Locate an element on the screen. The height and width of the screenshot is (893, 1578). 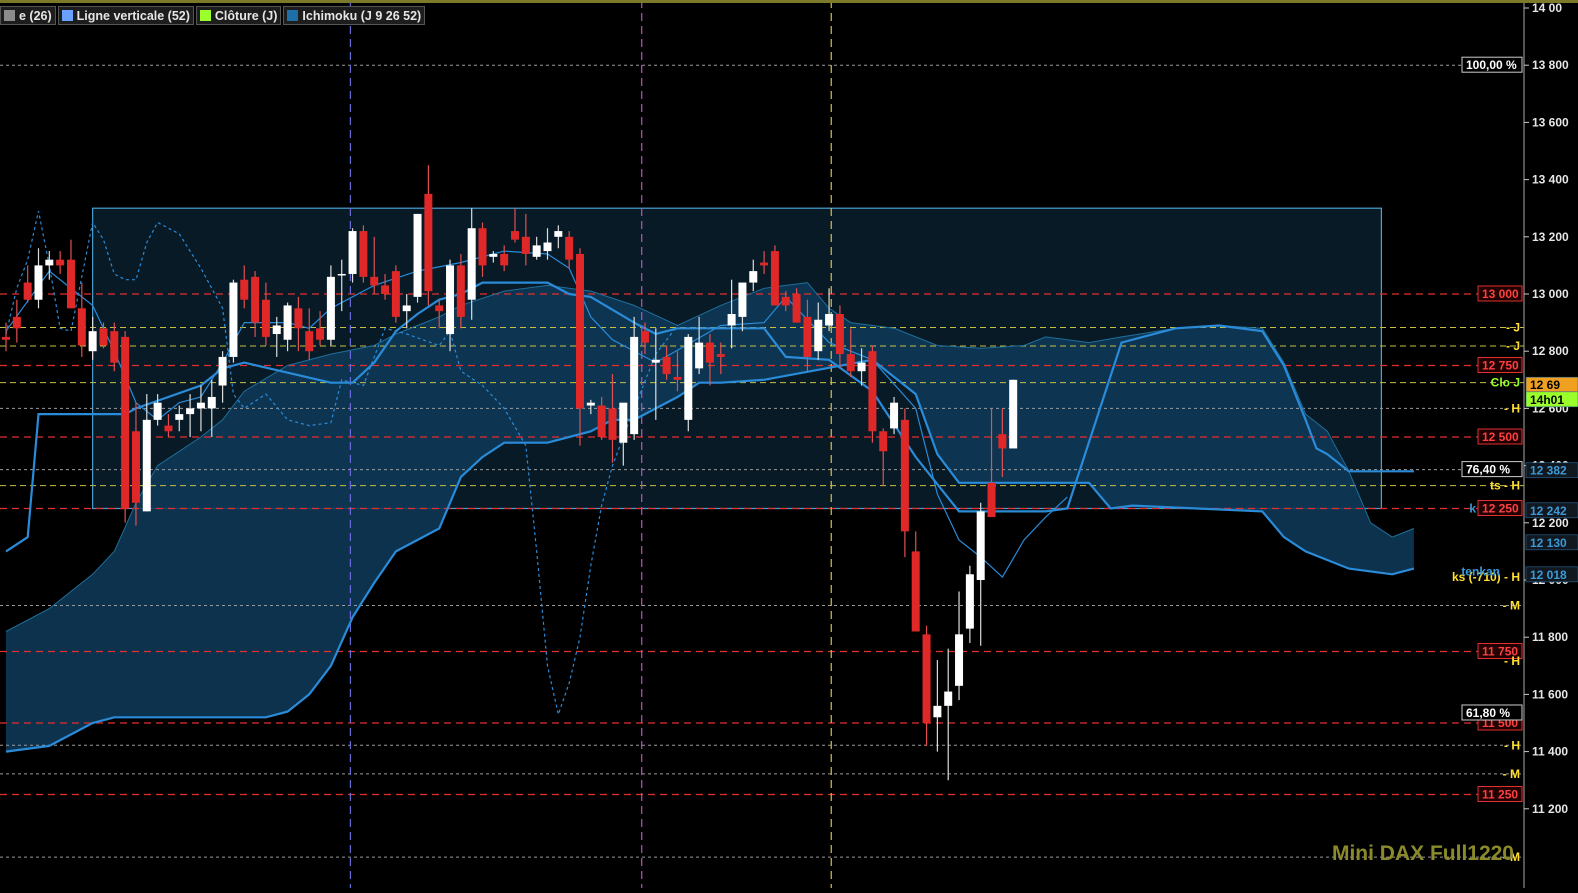
red-level-label: 12 500 is located at coordinates (1500, 437).